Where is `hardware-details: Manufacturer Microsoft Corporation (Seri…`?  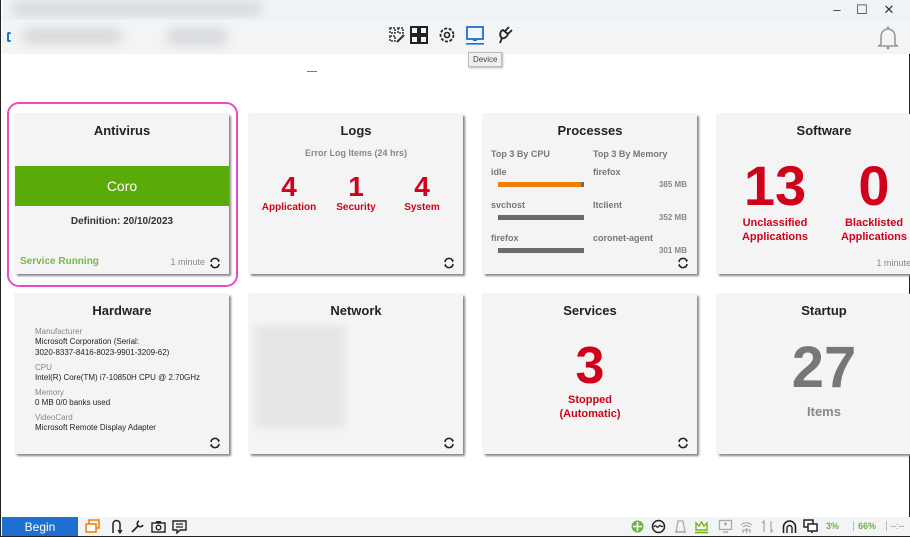 hardware-details: Manufacturer Microsoft Corporation (Seri… is located at coordinates (128, 377).